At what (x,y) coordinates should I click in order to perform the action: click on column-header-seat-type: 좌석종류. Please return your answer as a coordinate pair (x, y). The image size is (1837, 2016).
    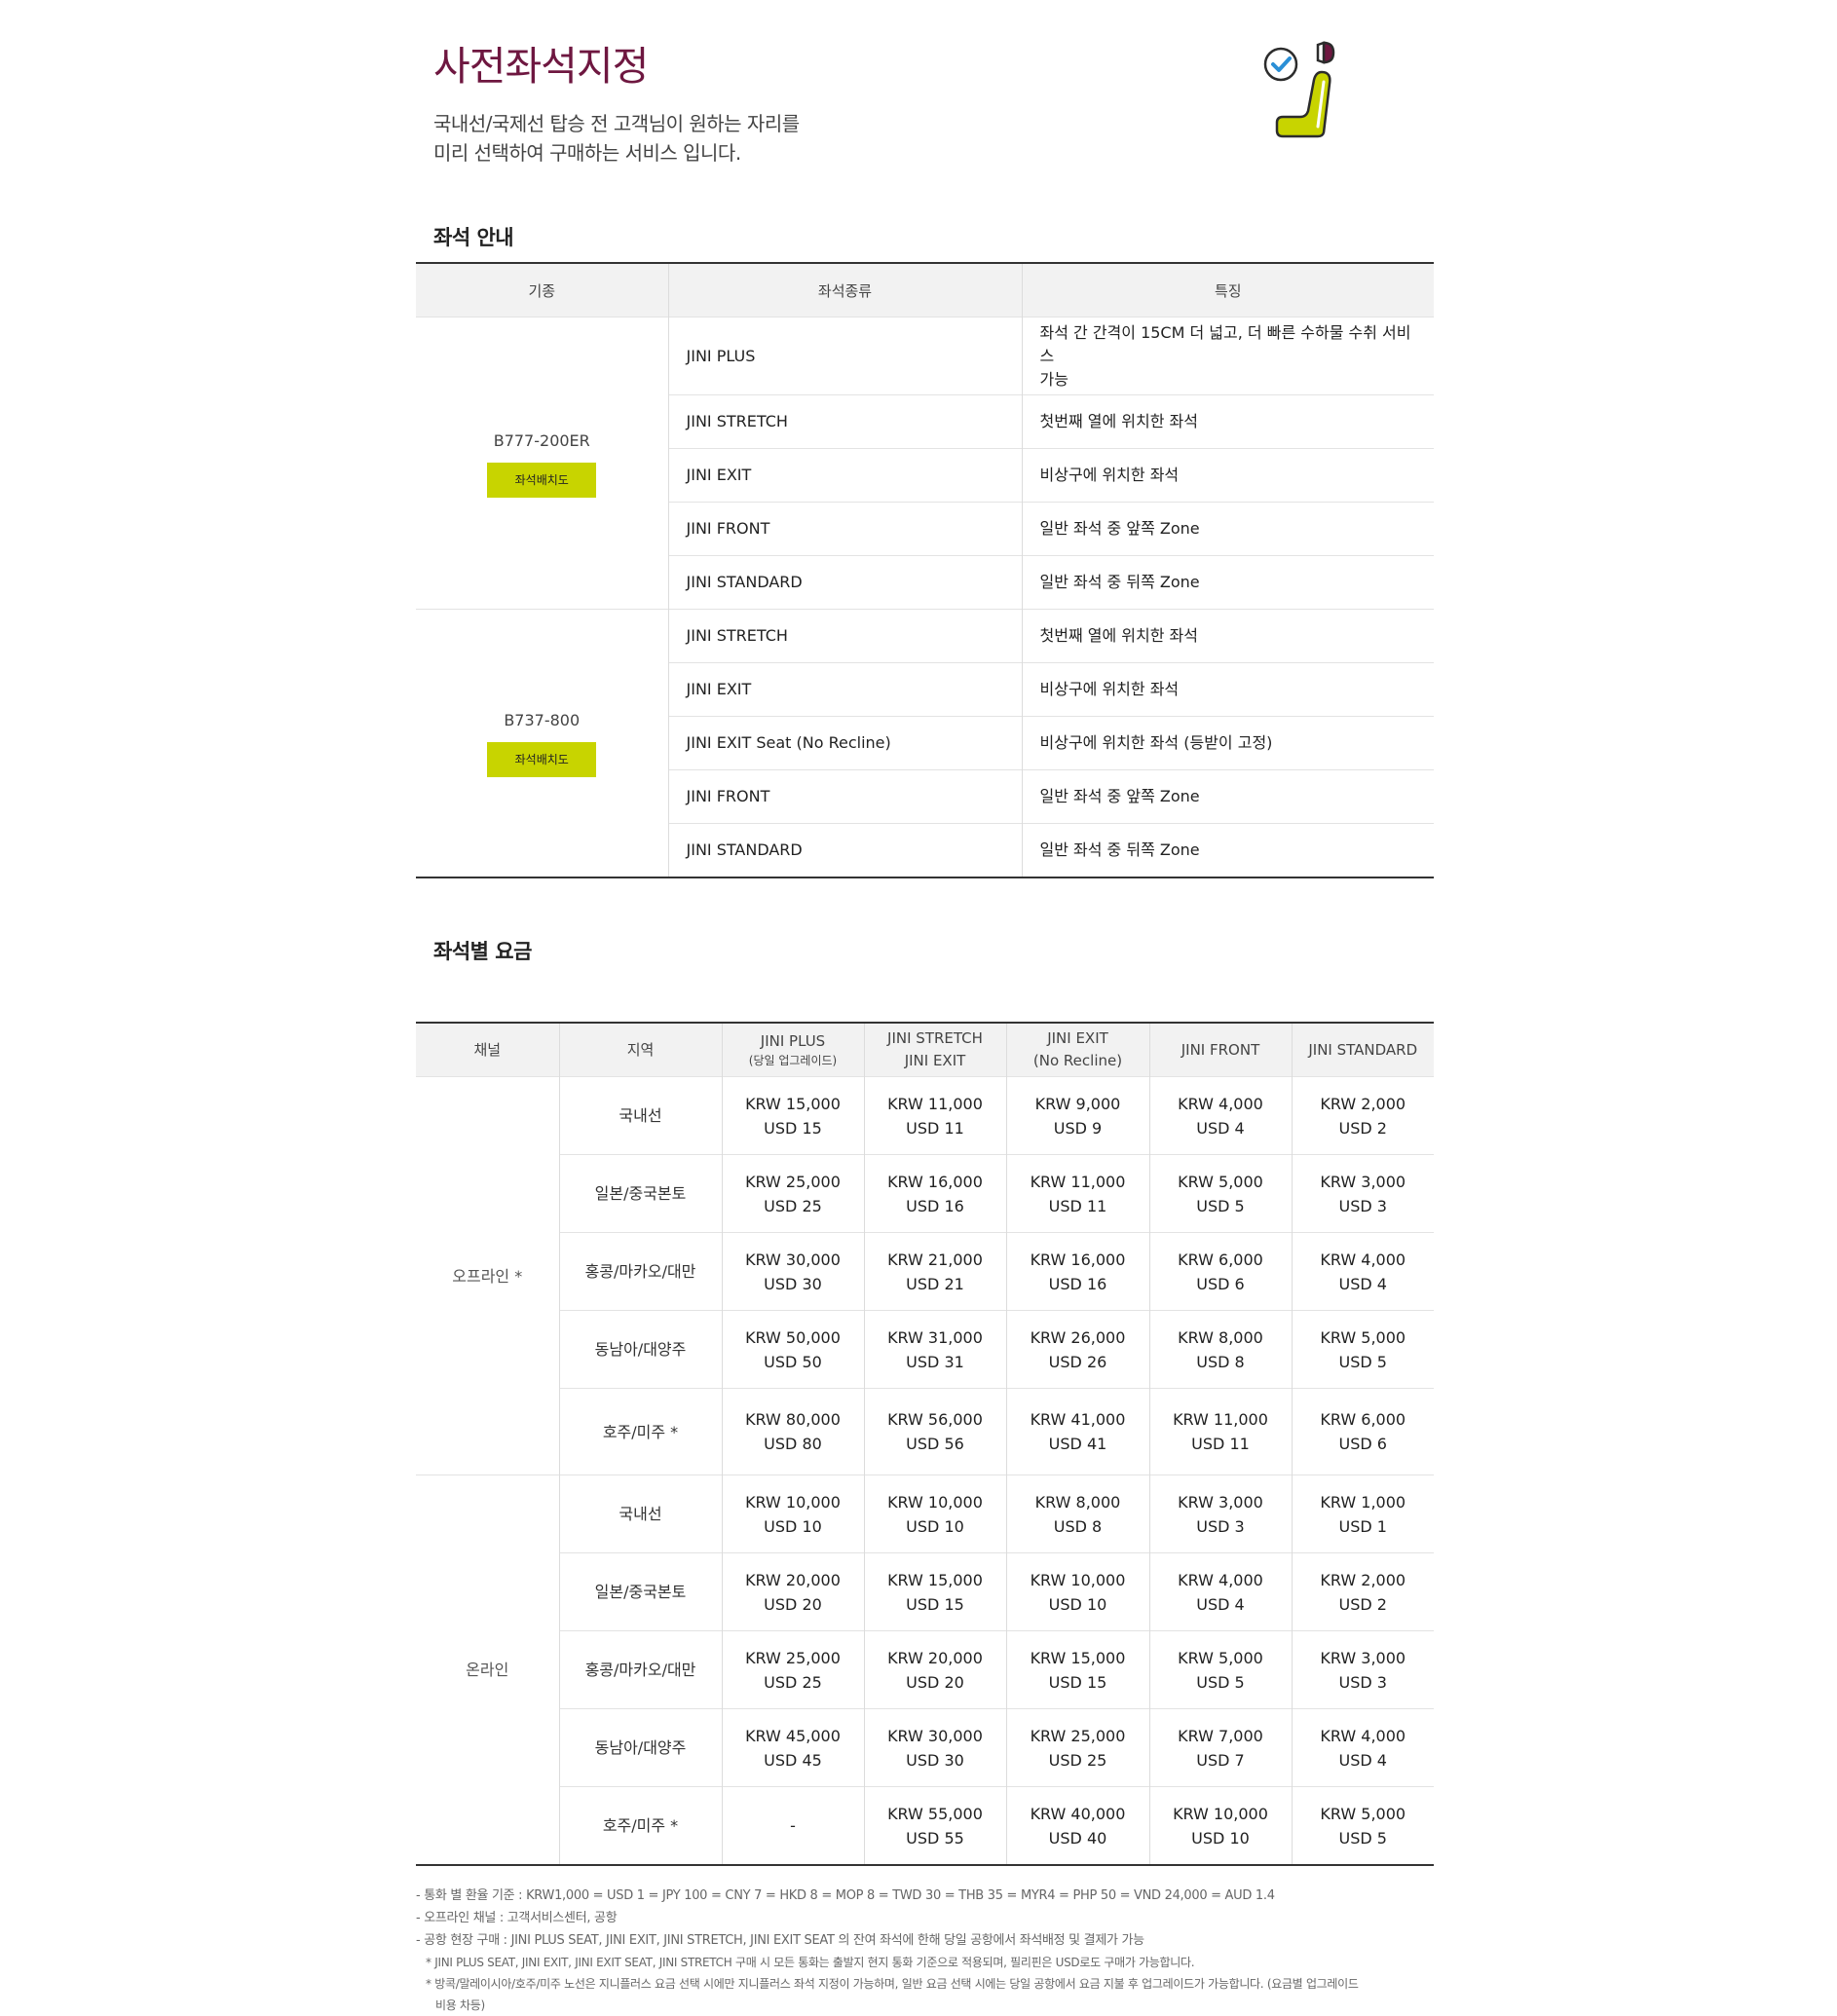
    Looking at the image, I should click on (844, 290).